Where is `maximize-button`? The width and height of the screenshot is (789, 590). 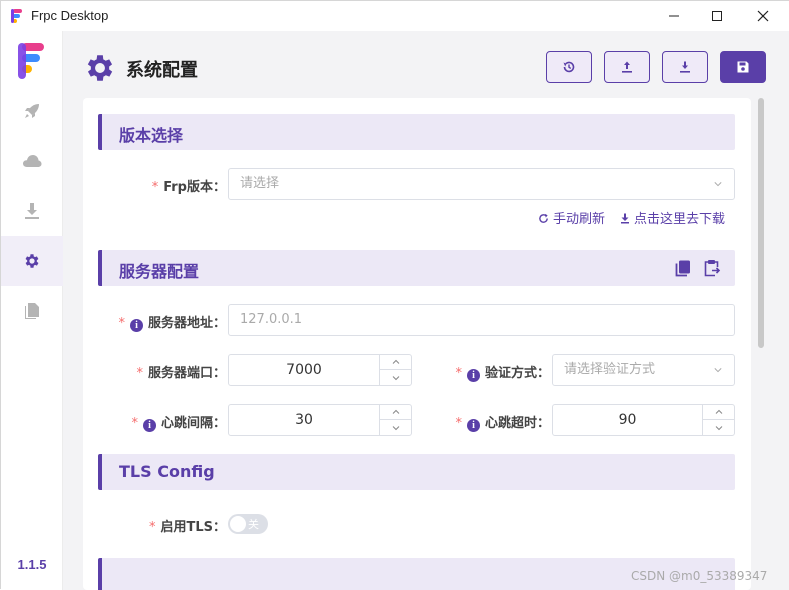
maximize-button is located at coordinates (717, 16).